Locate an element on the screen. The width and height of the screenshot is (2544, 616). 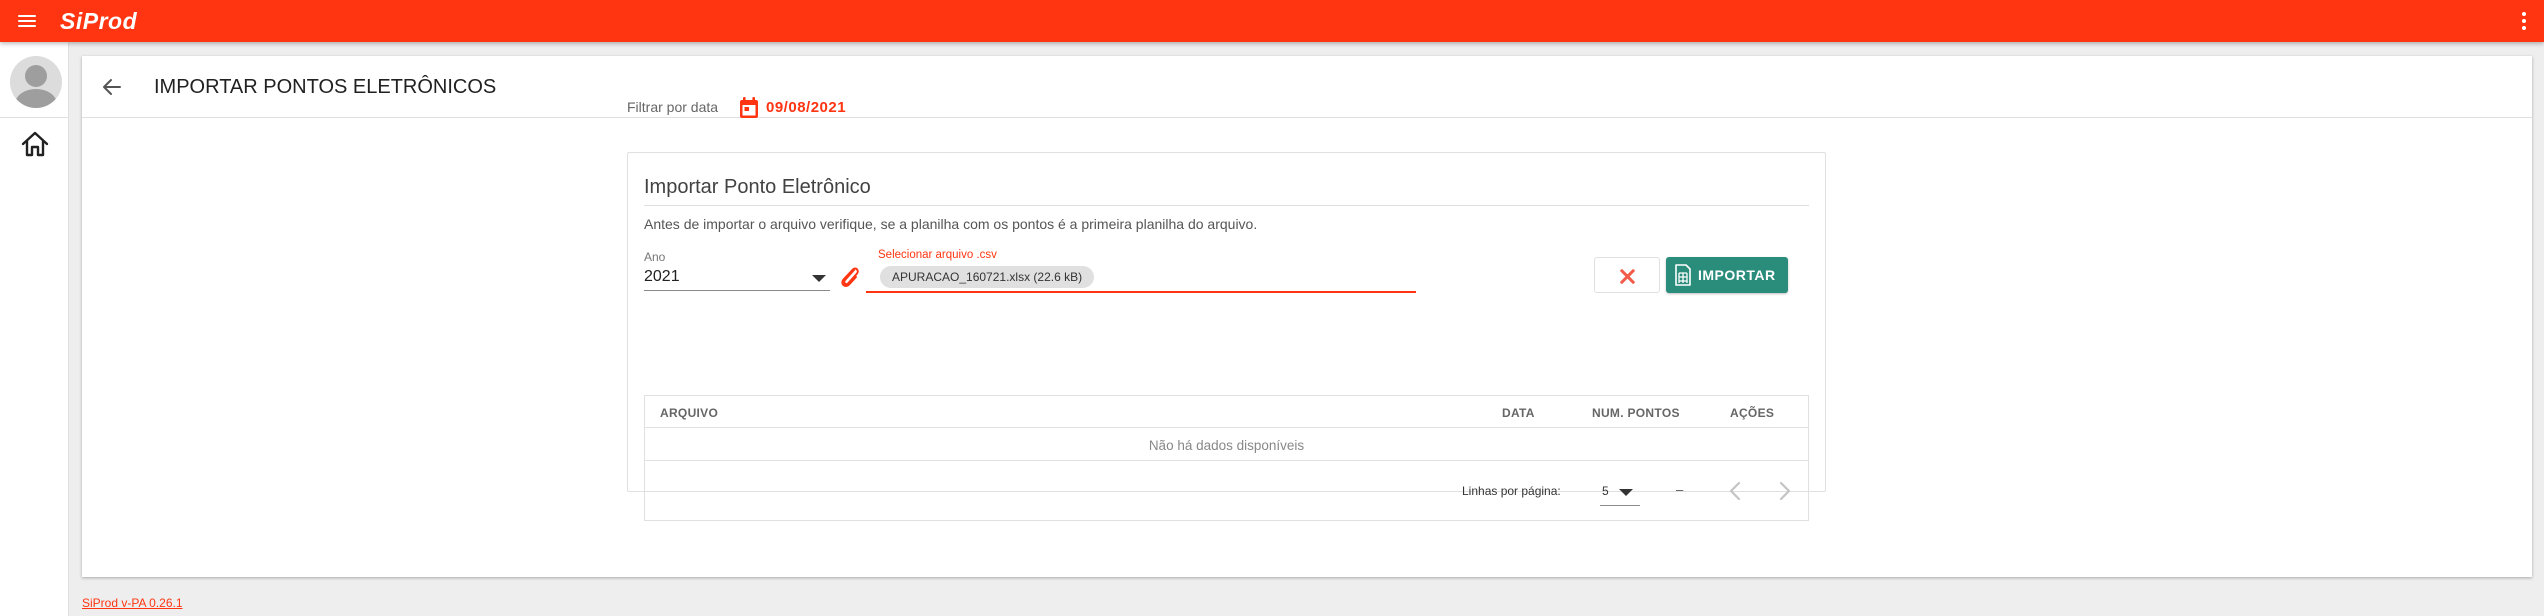
table-header: ARQUIVO DATA NUM. PONTOS AÇÕES is located at coordinates (1226, 412).